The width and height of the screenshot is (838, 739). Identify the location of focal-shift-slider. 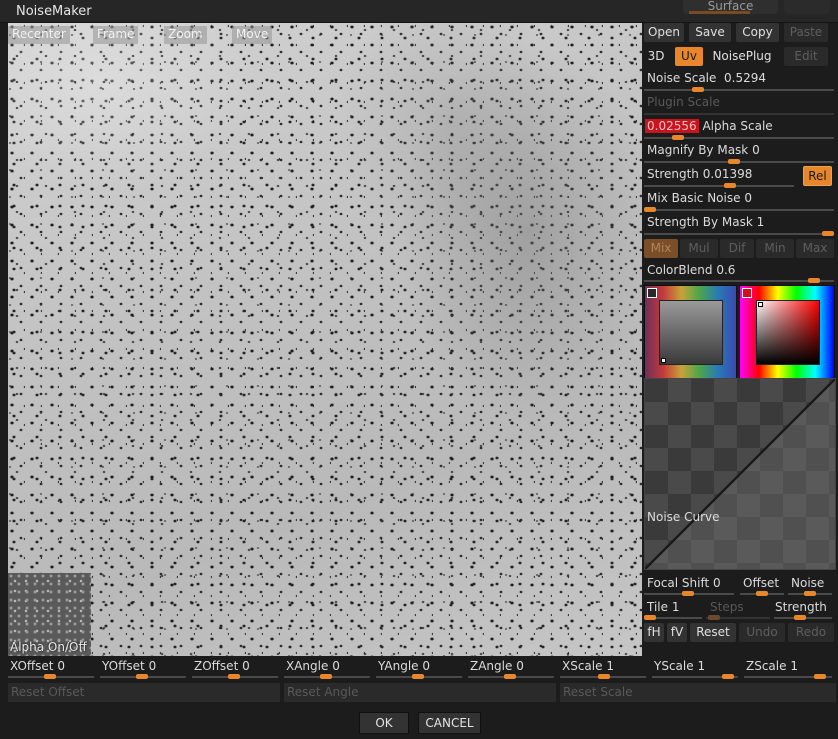
(689, 593).